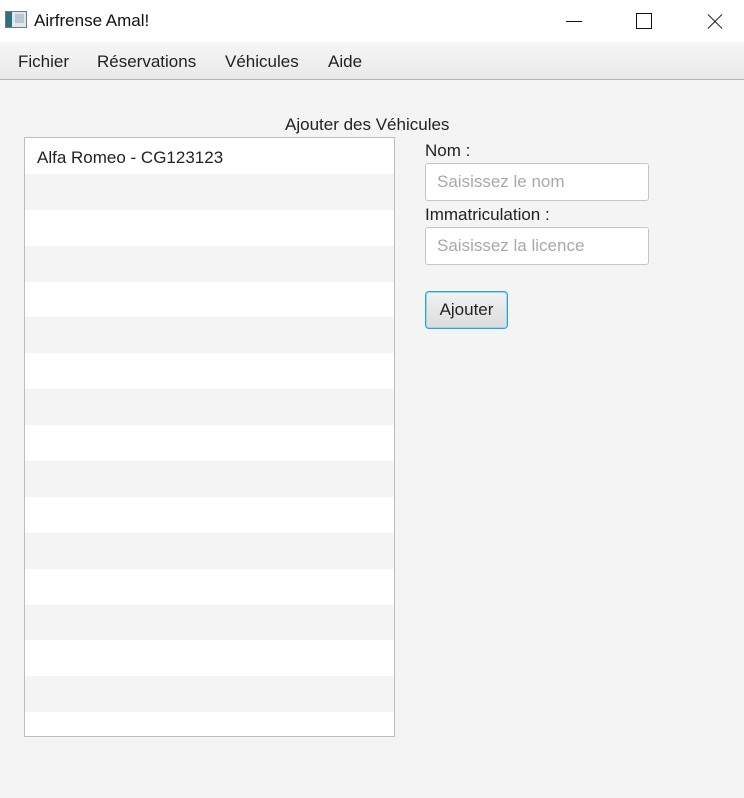 The width and height of the screenshot is (744, 798). Describe the element at coordinates (367, 124) in the screenshot. I see `panel-title: Ajouter des Véhicules` at that location.